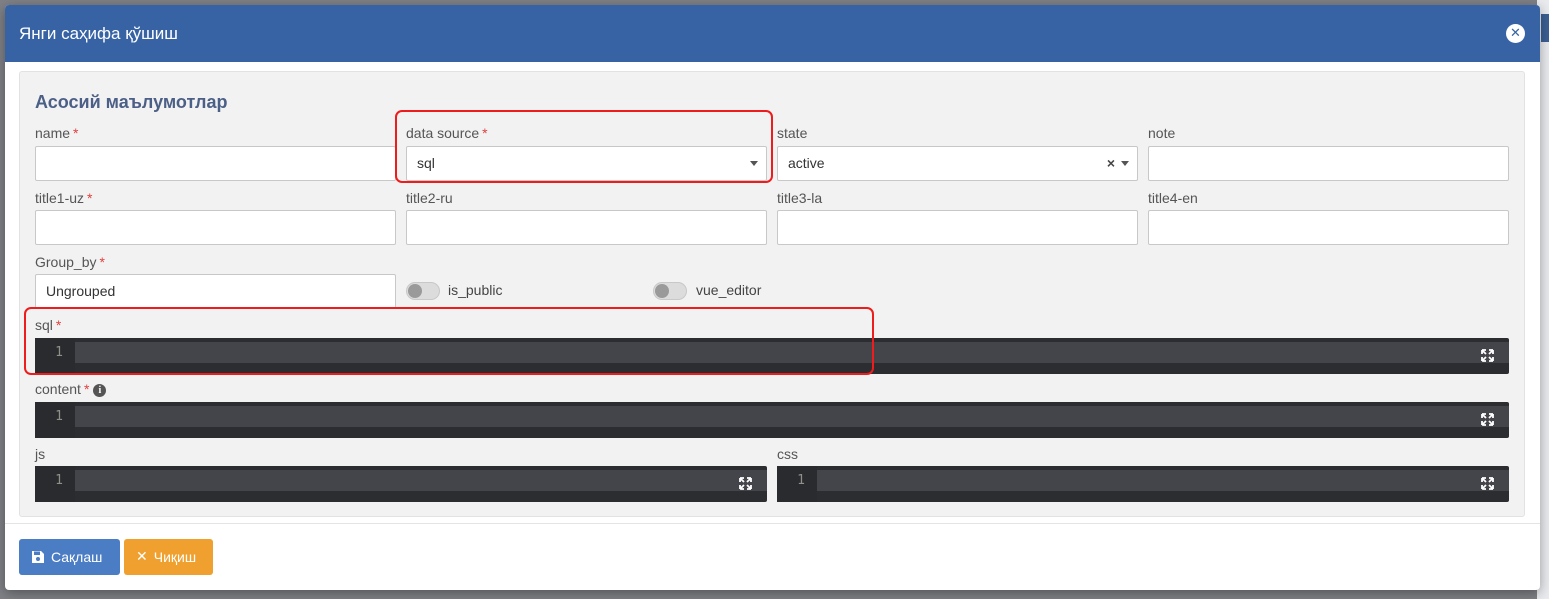 The width and height of the screenshot is (1549, 599). I want to click on state-select: active ×, so click(957, 163).